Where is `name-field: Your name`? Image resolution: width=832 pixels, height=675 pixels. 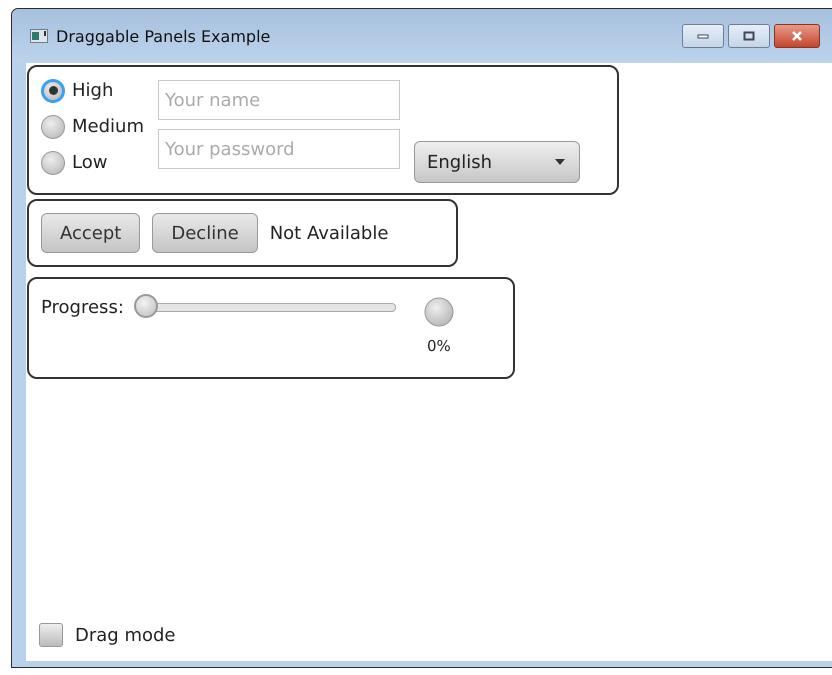
name-field: Your name is located at coordinates (279, 100).